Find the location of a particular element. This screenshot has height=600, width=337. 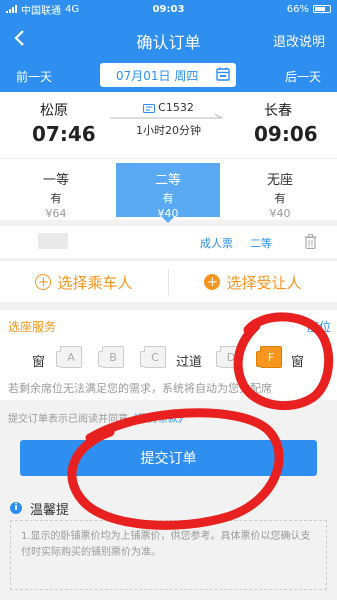

calendar-icon is located at coordinates (223, 74).